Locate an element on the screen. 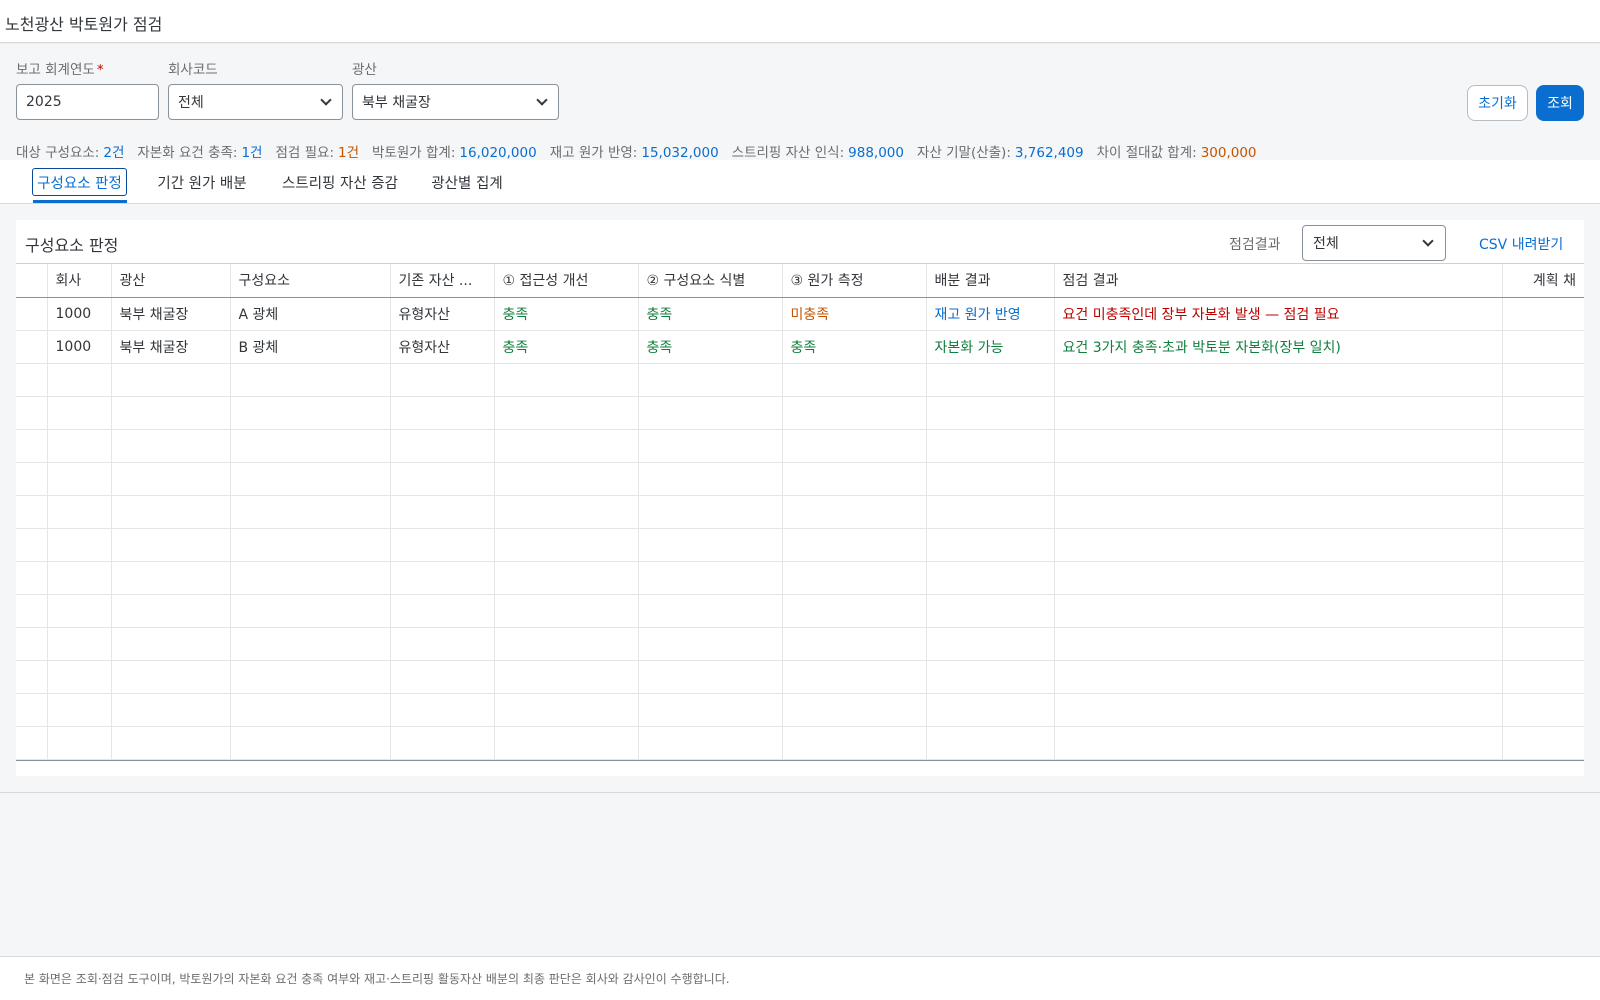 This screenshot has width=1600, height=1000. column-header: 배분 결과 is located at coordinates (990, 281).